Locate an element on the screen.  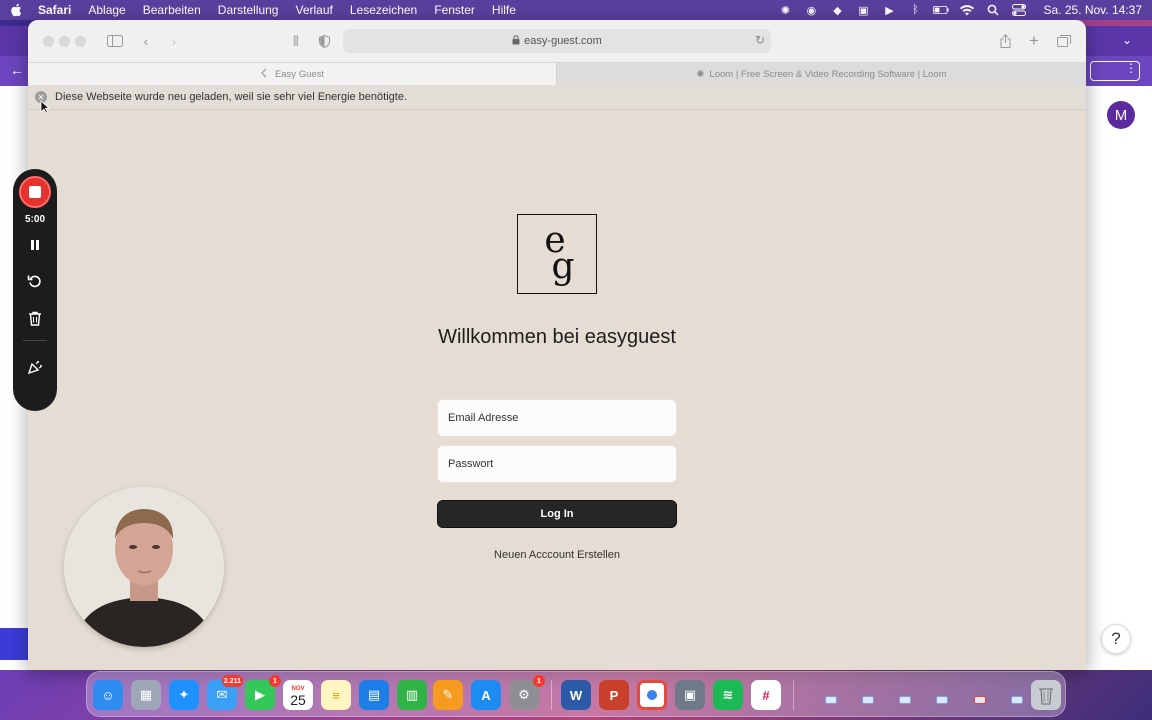
back-icon: ‹ is located at coordinates (146, 41).